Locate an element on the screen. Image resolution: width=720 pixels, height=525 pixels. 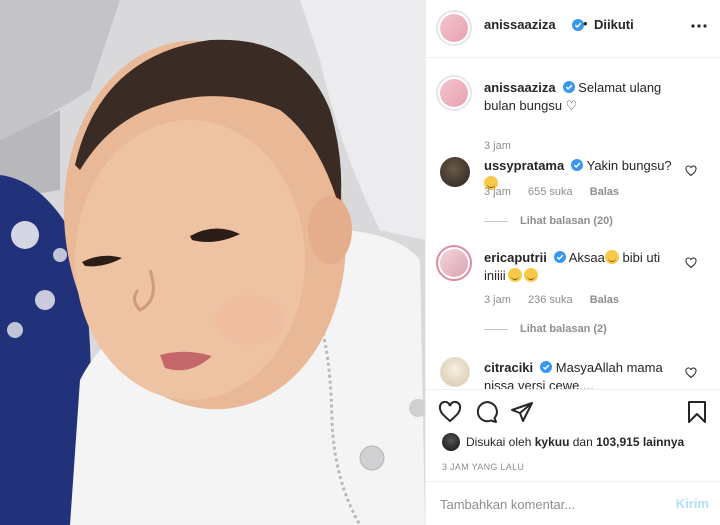
commenter-username: citraciki is located at coordinates (508, 367).